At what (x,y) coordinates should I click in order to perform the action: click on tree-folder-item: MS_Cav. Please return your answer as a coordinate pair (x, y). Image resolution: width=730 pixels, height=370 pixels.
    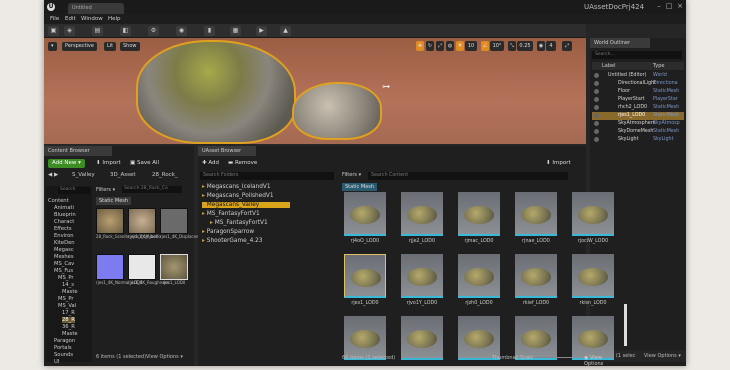
    Looking at the image, I should click on (64, 264).